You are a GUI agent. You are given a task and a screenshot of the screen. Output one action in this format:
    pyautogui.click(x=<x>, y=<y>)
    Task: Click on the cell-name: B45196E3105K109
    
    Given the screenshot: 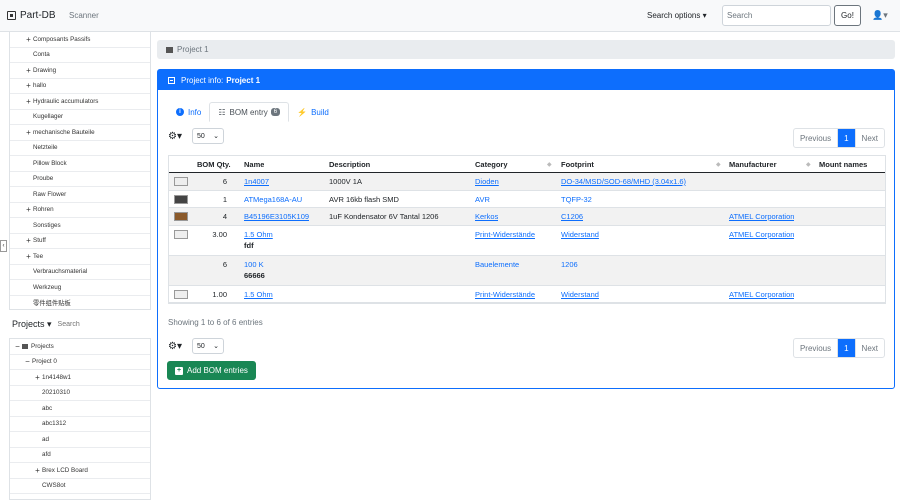 What is the action you would take?
    pyautogui.click(x=276, y=216)
    